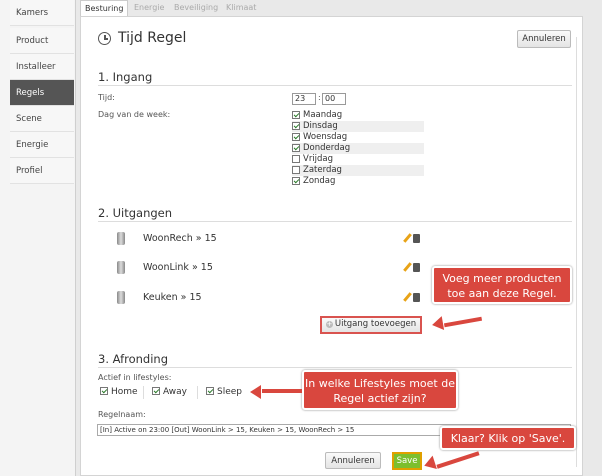 The width and height of the screenshot is (602, 476). Describe the element at coordinates (358, 159) in the screenshot. I see `day-checkbox-vrijdag: Vrijdag` at that location.